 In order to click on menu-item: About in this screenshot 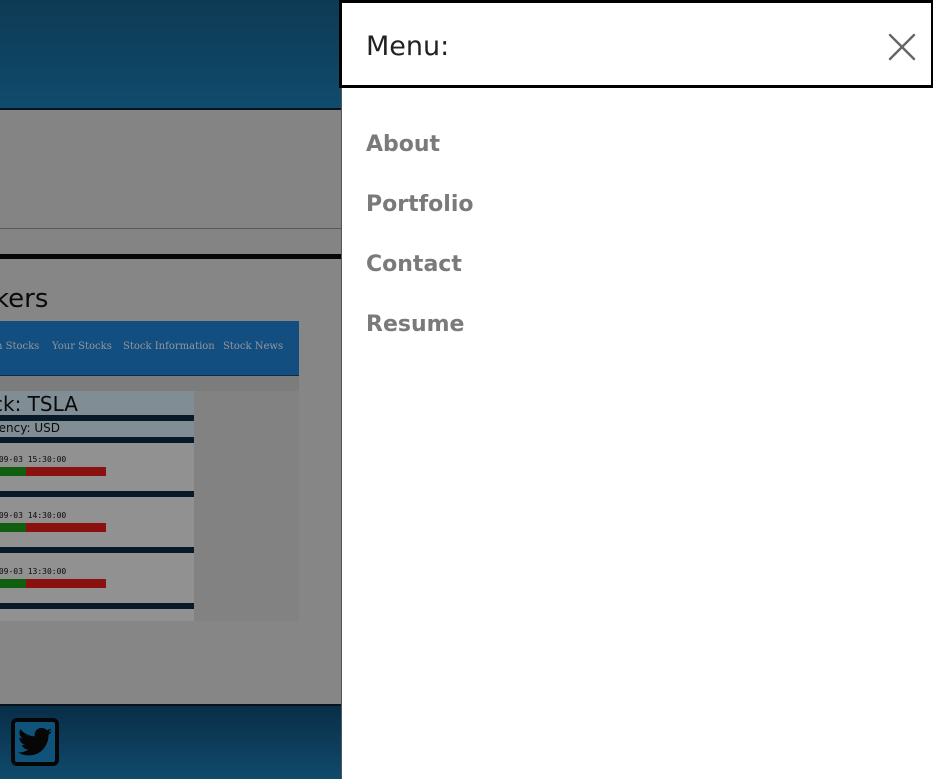, I will do `click(420, 162)`.